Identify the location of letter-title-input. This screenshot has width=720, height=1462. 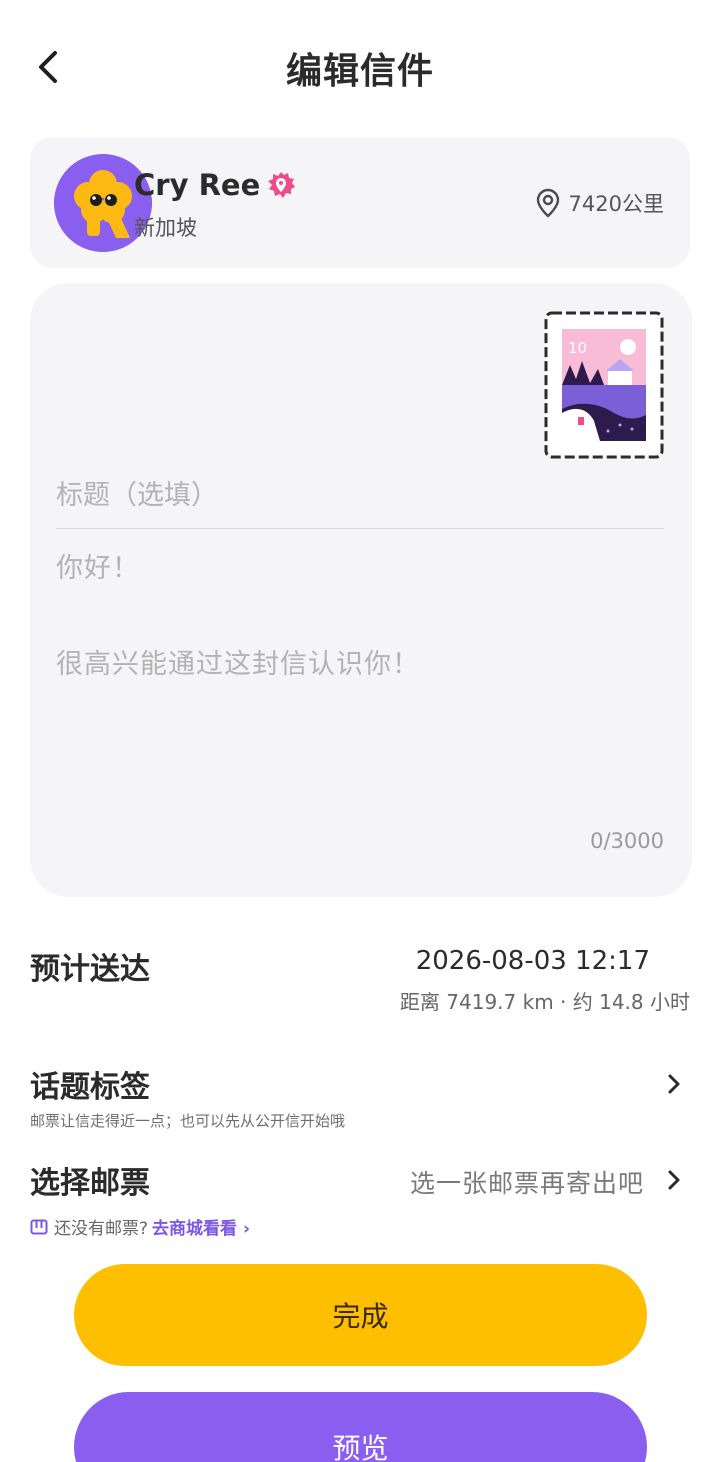
(360, 496).